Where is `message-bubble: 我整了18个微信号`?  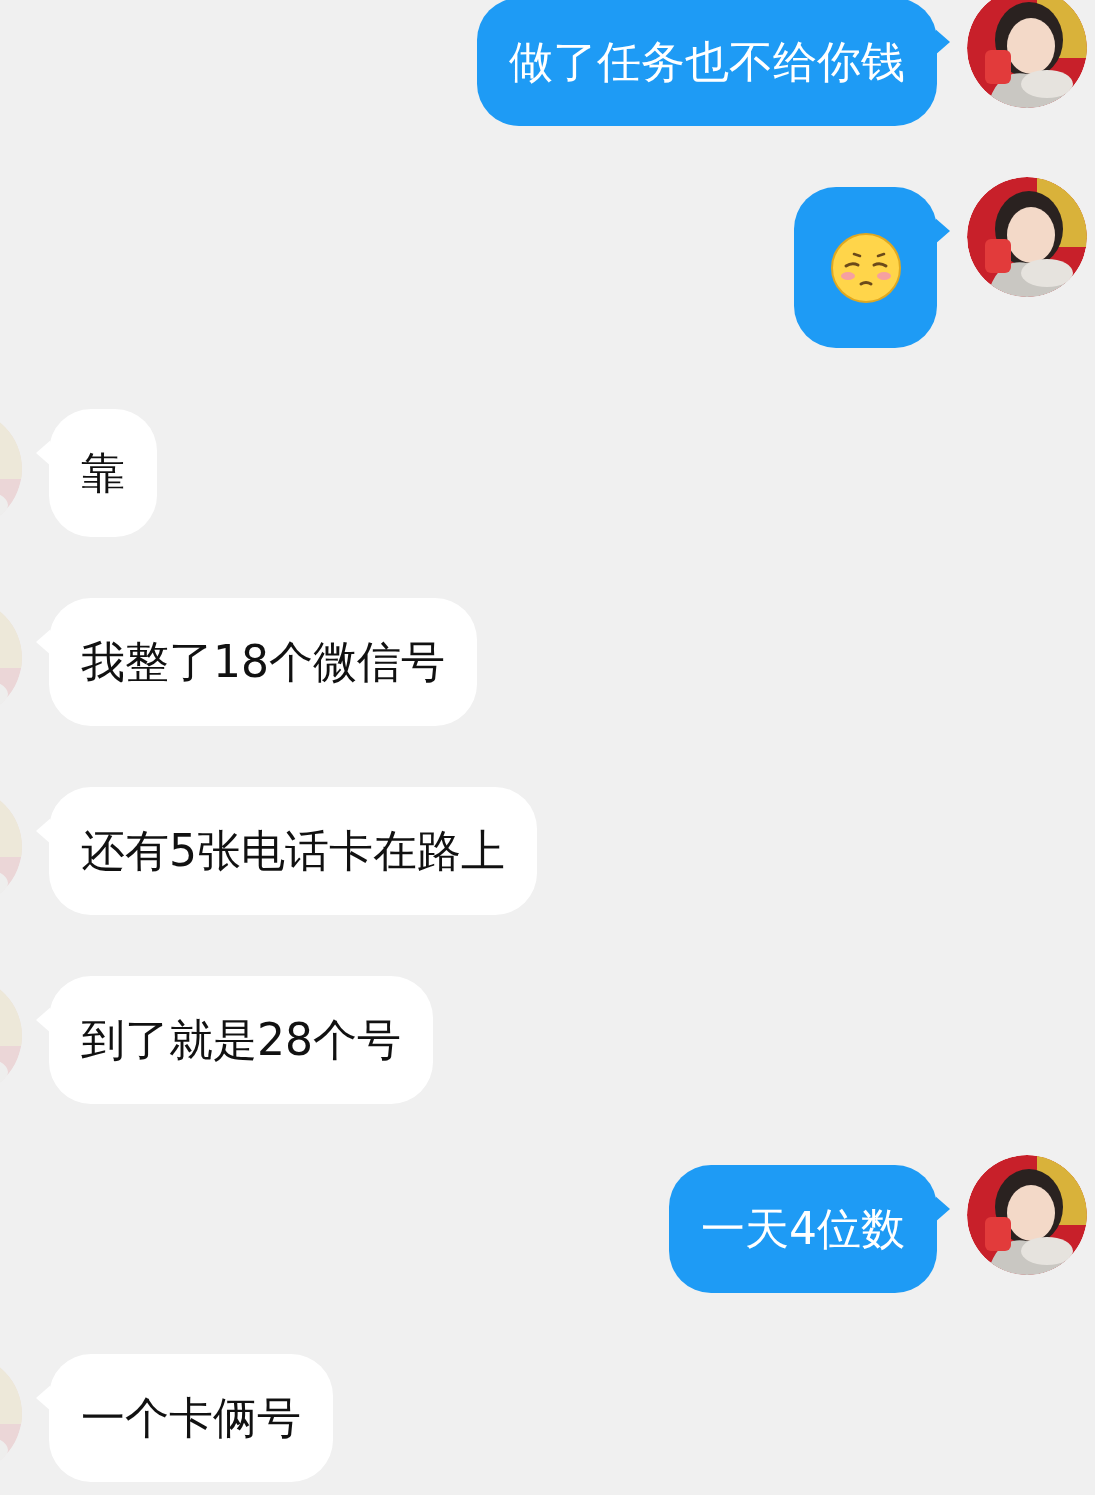 message-bubble: 我整了18个微信号 is located at coordinates (263, 662).